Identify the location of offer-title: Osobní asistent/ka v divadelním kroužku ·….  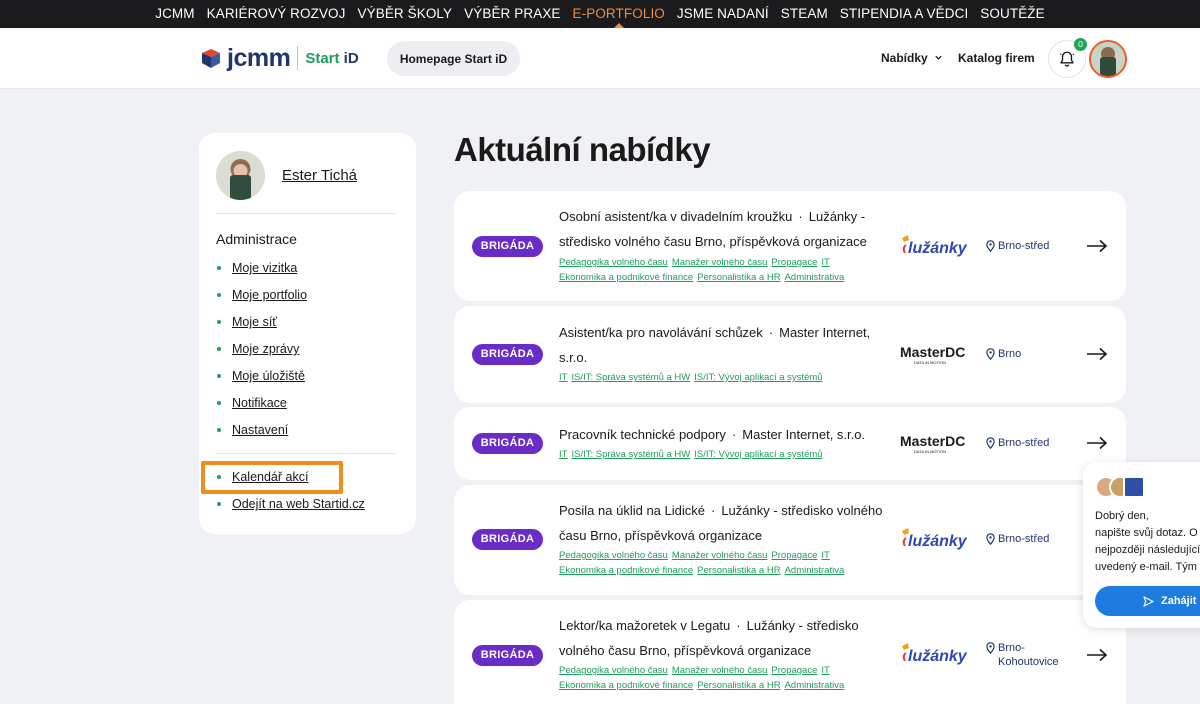
(721, 229).